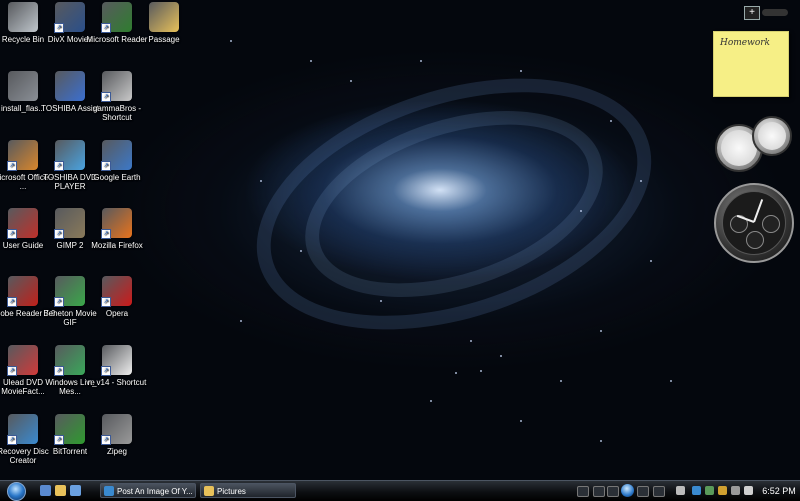 The height and width of the screenshot is (501, 800). I want to click on media-window-icon, so click(583, 491).